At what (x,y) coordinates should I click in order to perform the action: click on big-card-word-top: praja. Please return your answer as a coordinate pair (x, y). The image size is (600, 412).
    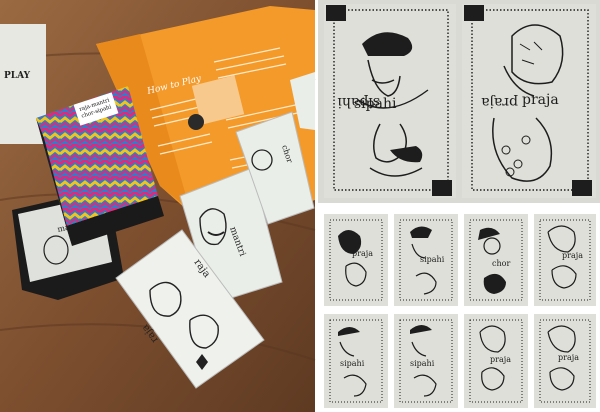
    Looking at the image, I should click on (499, 102).